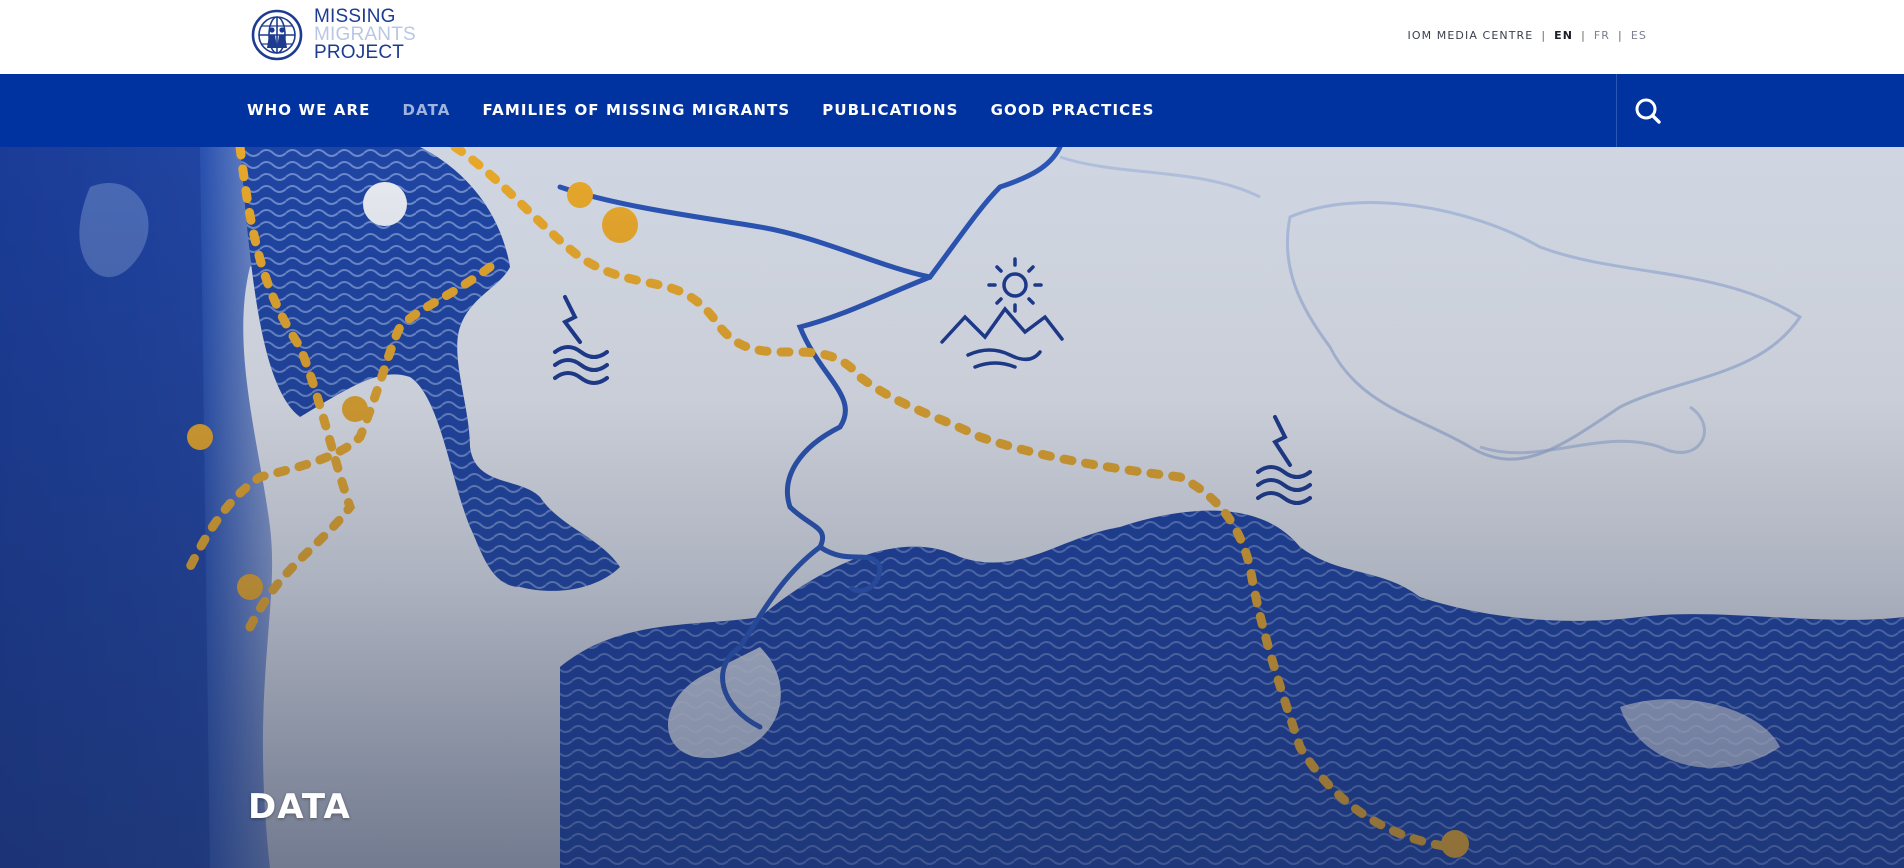 This screenshot has height=868, width=1904. I want to click on nav-link-good-practices: GOOD PRACTICES, so click(1073, 110).